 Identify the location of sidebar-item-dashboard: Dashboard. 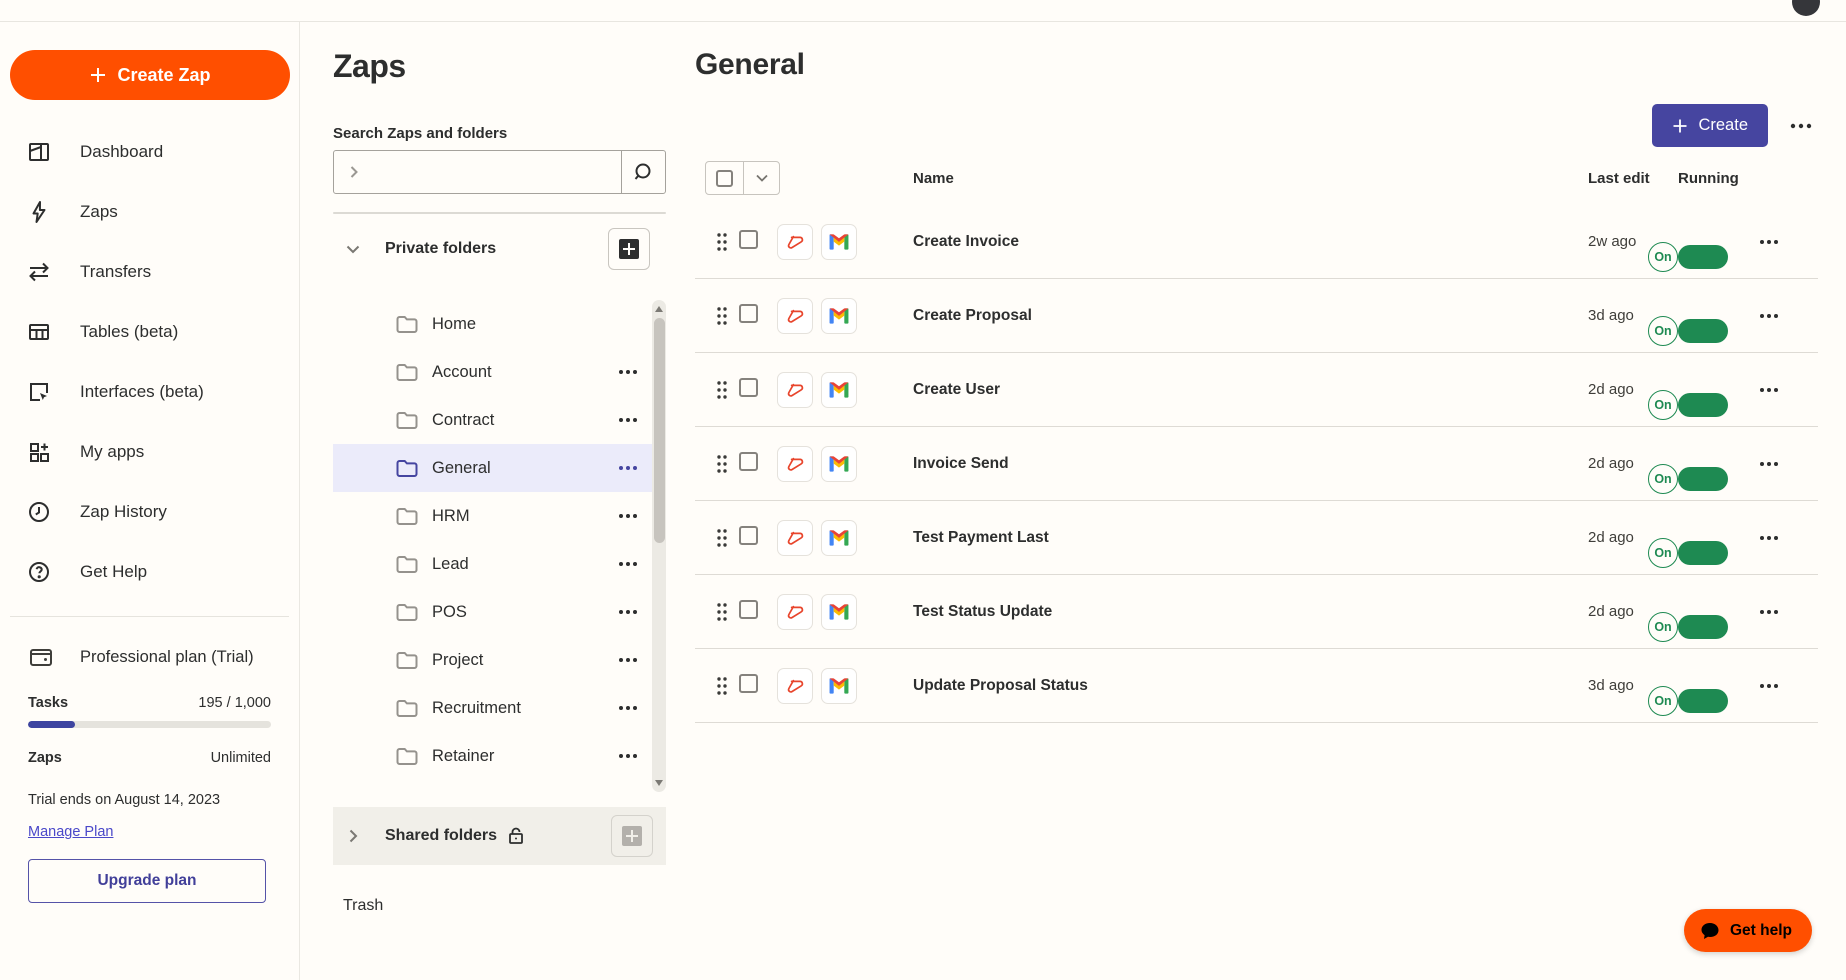
(149, 152).